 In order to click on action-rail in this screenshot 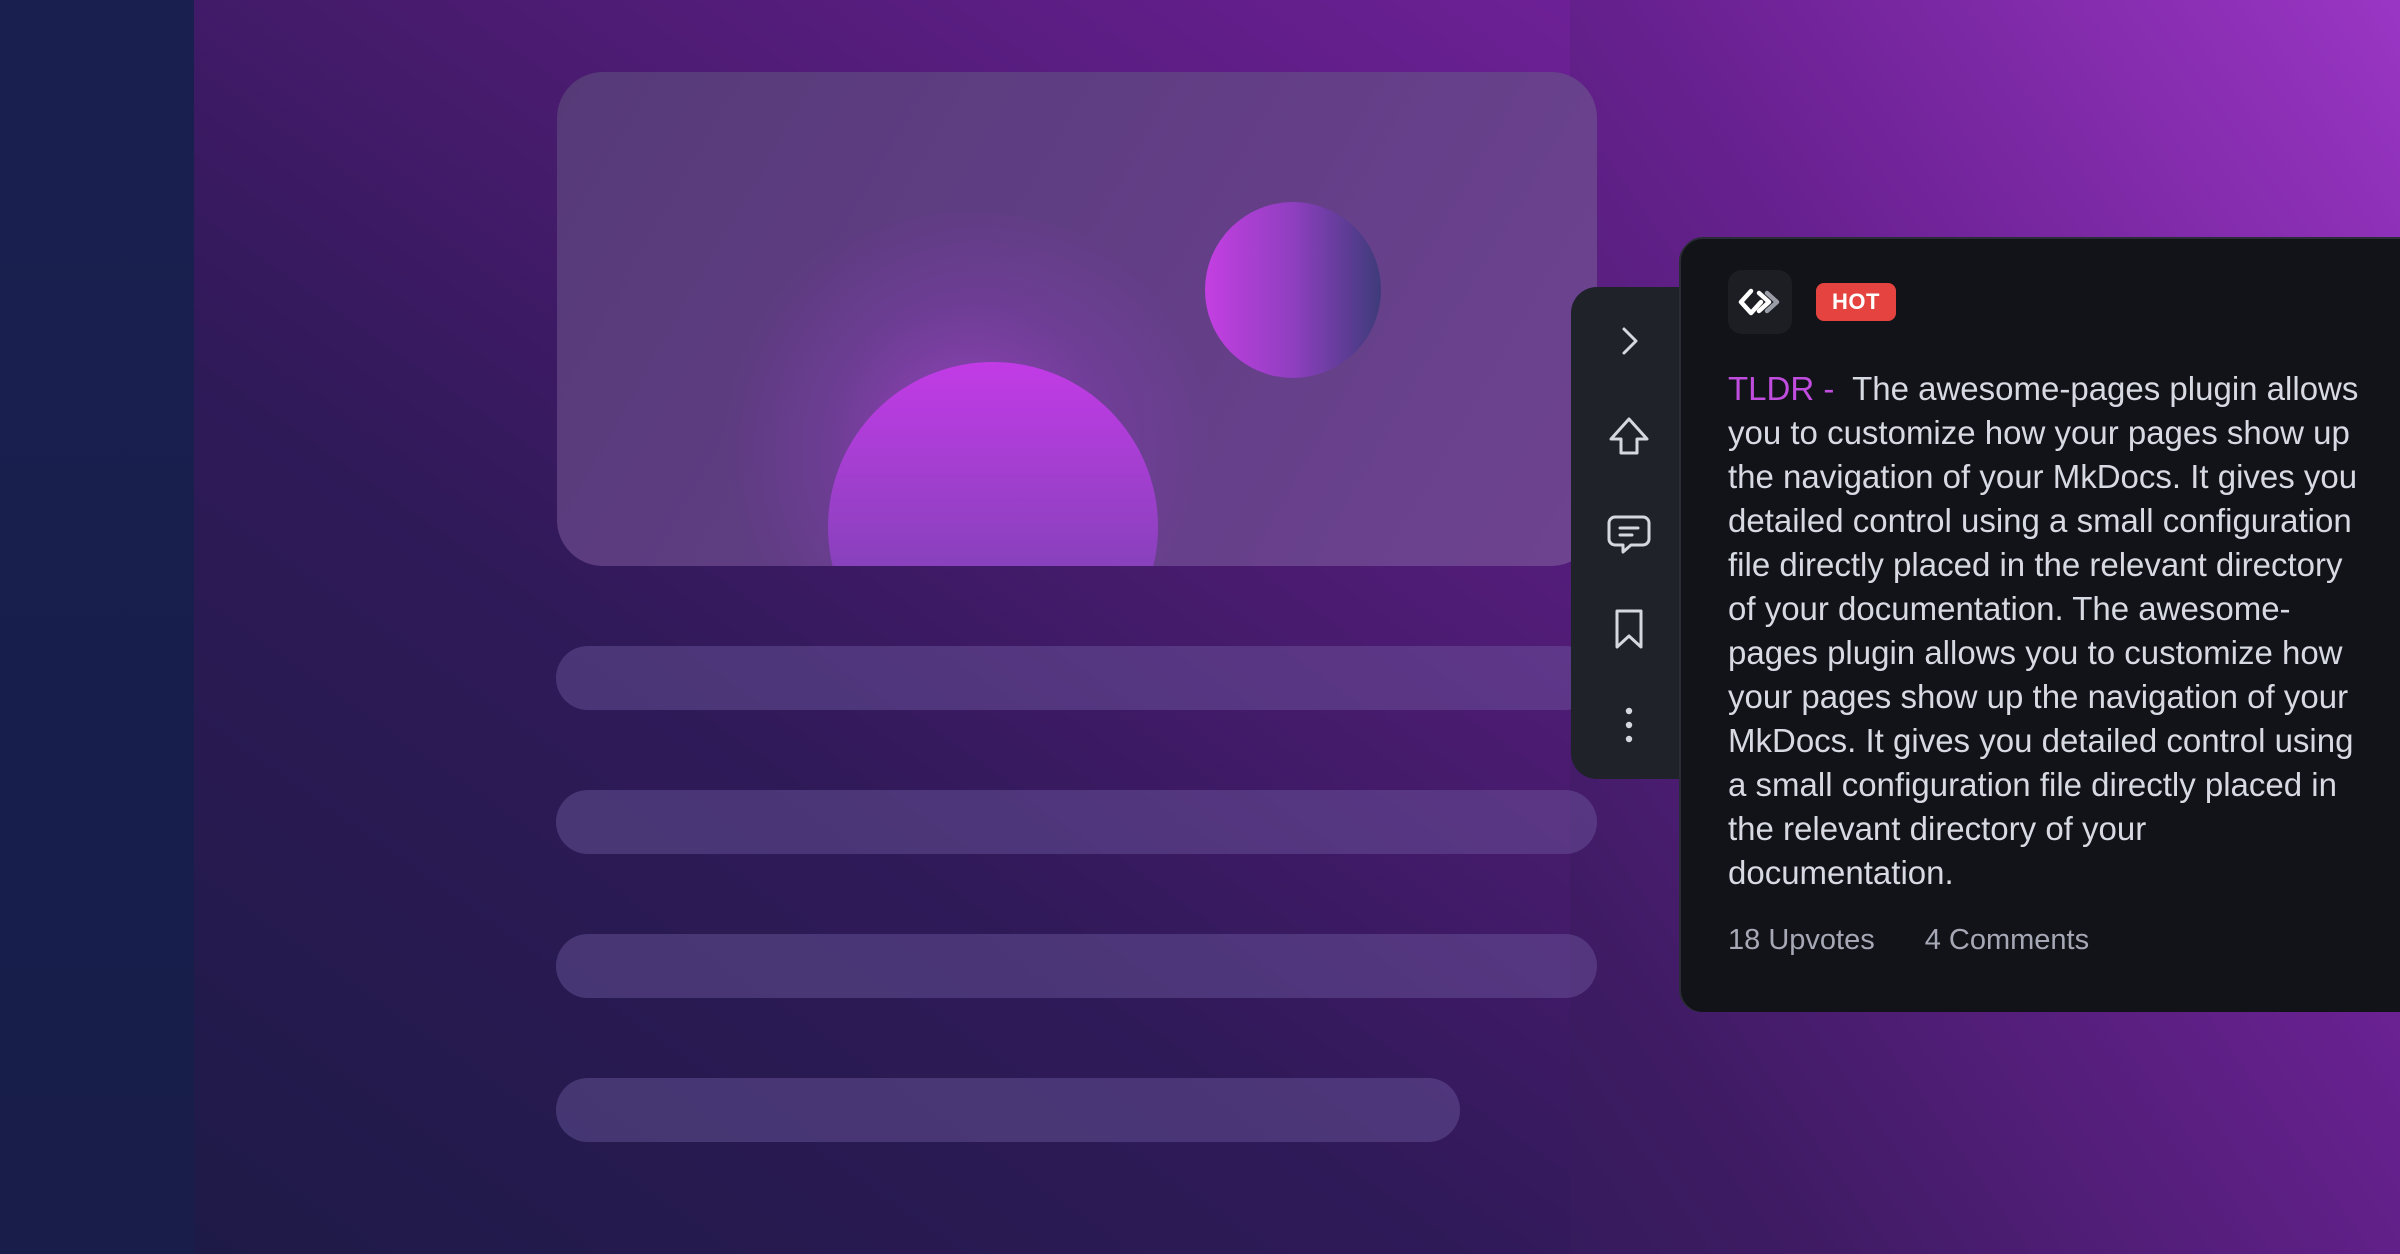, I will do `click(1631, 533)`.